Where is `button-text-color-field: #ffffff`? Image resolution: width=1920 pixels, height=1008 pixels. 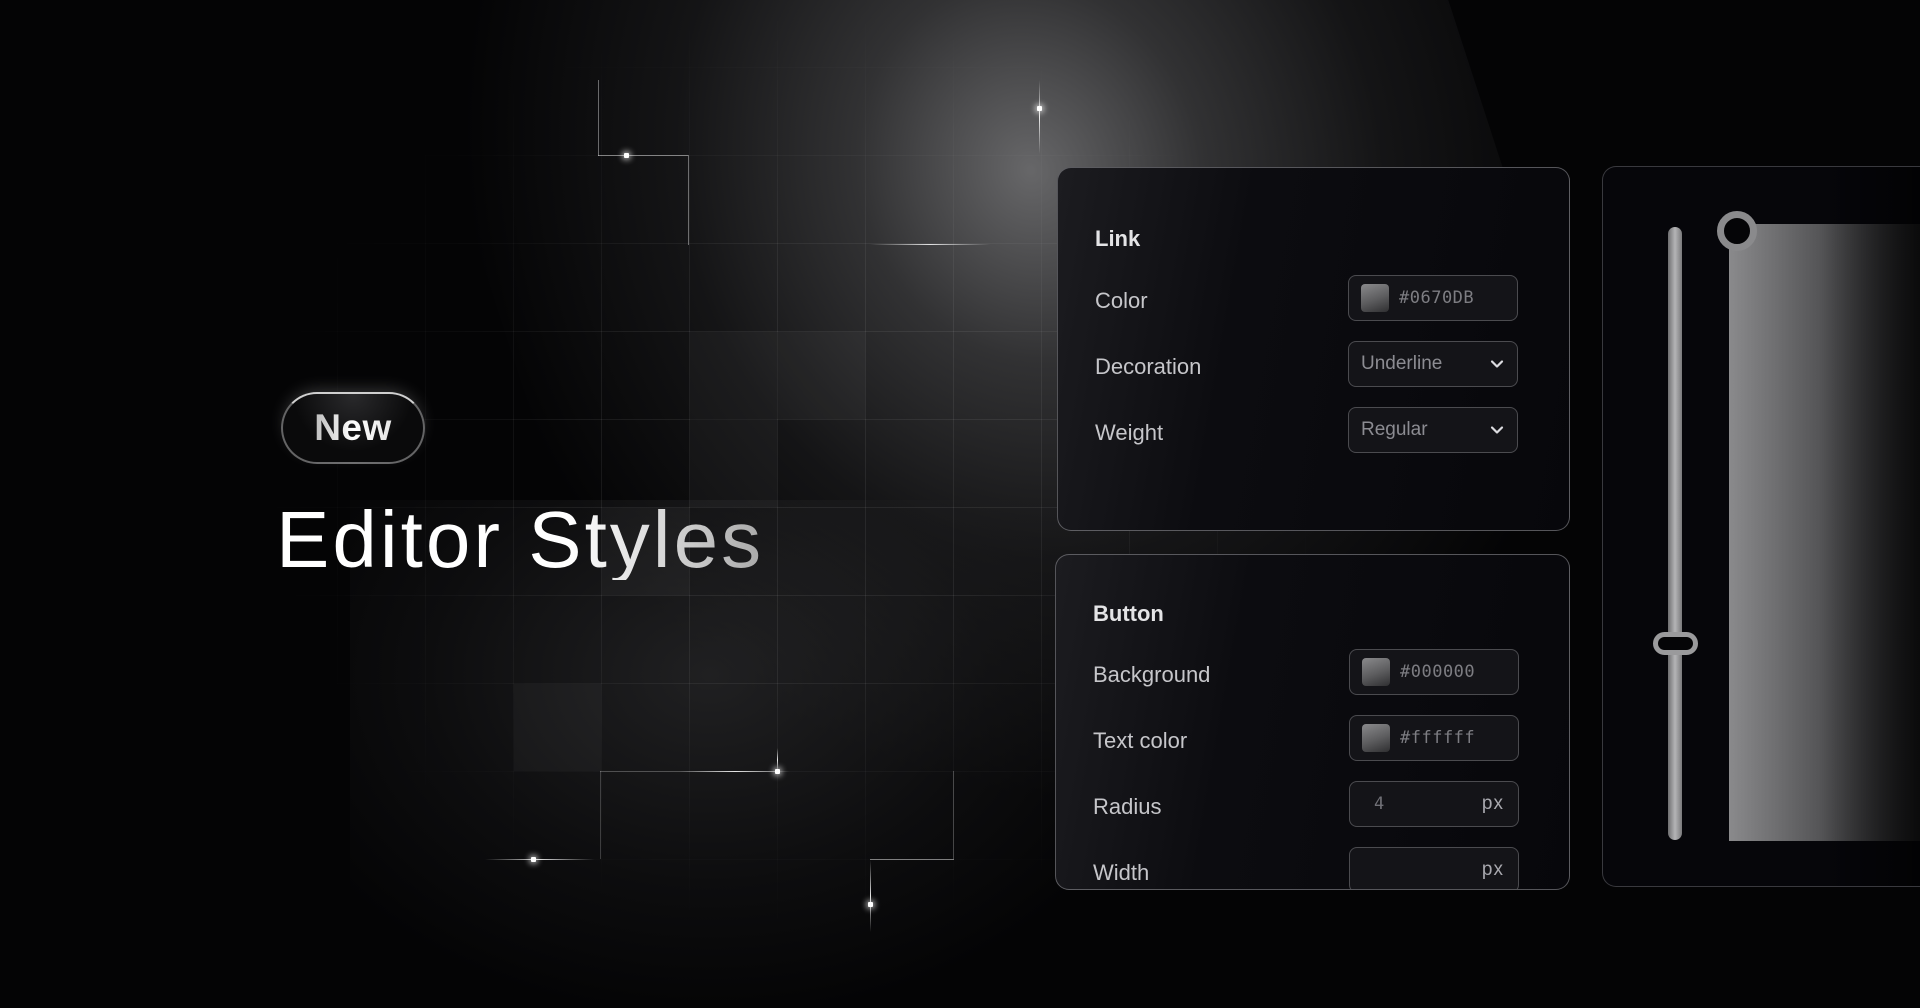
button-text-color-field: #ffffff is located at coordinates (1434, 738).